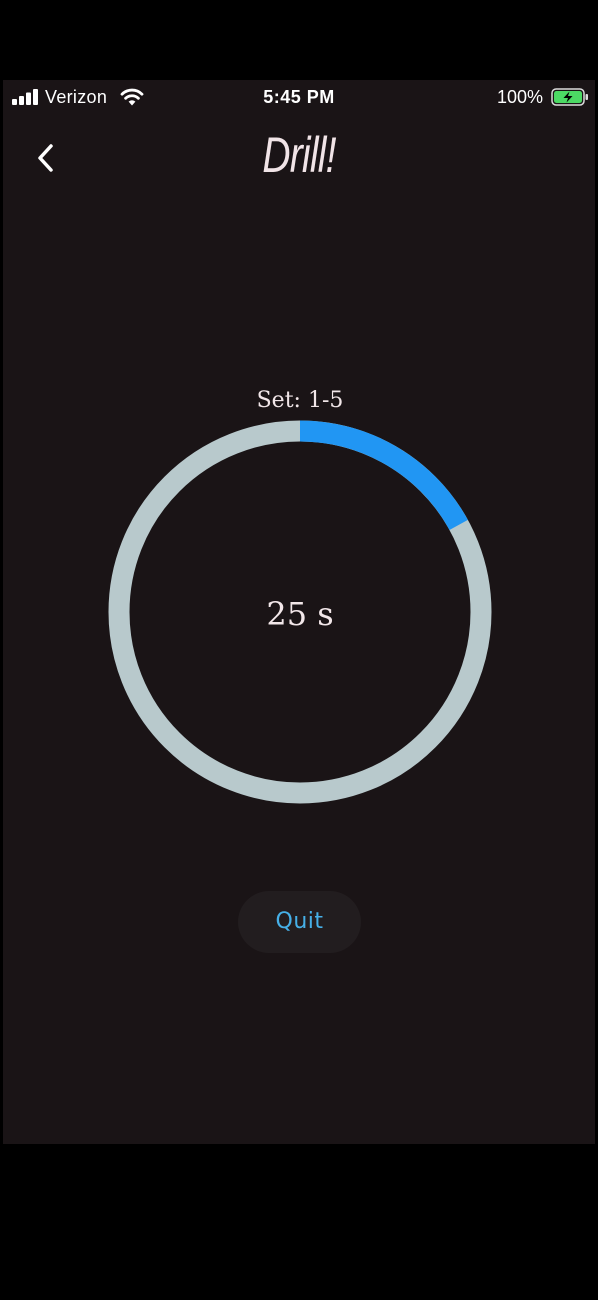 This screenshot has width=598, height=1300. Describe the element at coordinates (299, 98) in the screenshot. I see `status-bar: Verizon 5:45 PM 100%` at that location.